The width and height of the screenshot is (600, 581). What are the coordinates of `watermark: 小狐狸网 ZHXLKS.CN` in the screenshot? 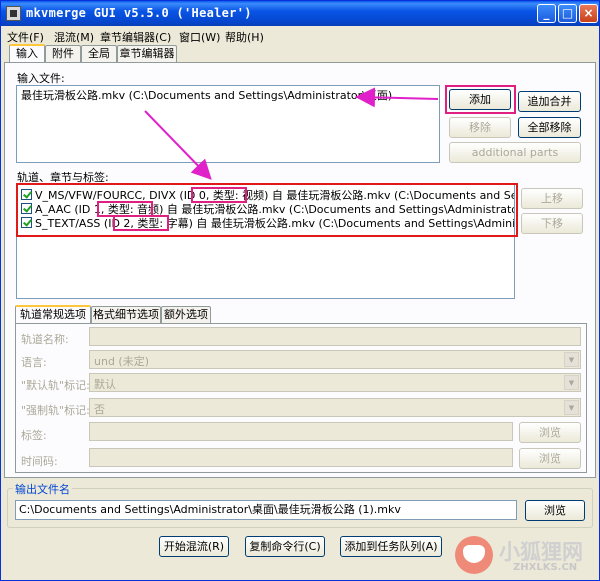 It's located at (525, 556).